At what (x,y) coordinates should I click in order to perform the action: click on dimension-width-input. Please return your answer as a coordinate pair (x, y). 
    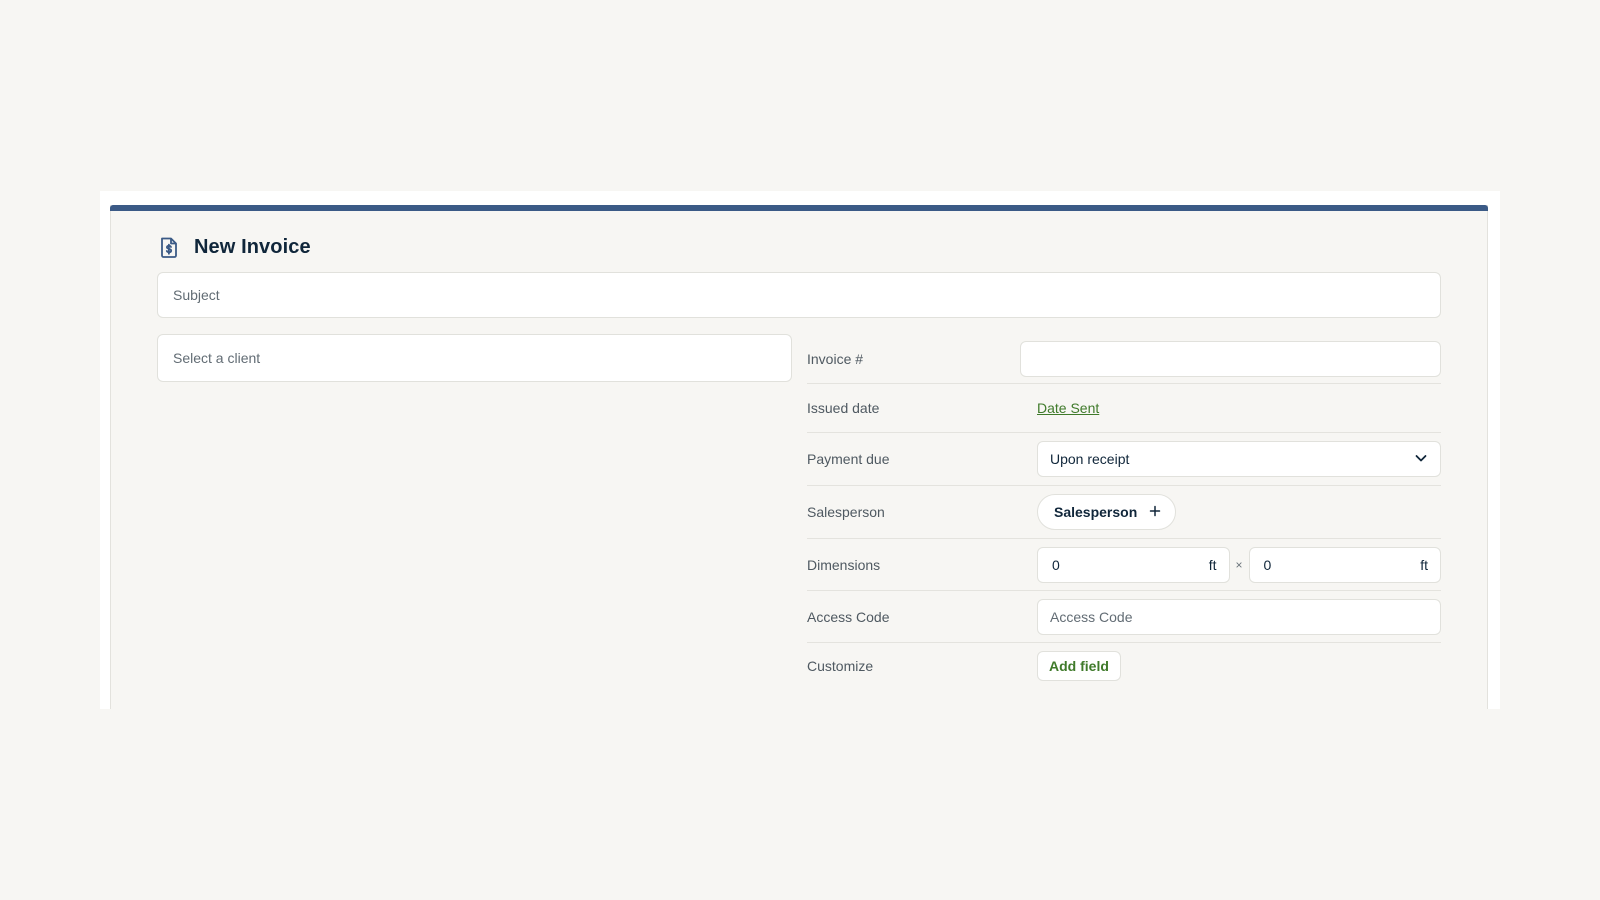
    Looking at the image, I should click on (1129, 564).